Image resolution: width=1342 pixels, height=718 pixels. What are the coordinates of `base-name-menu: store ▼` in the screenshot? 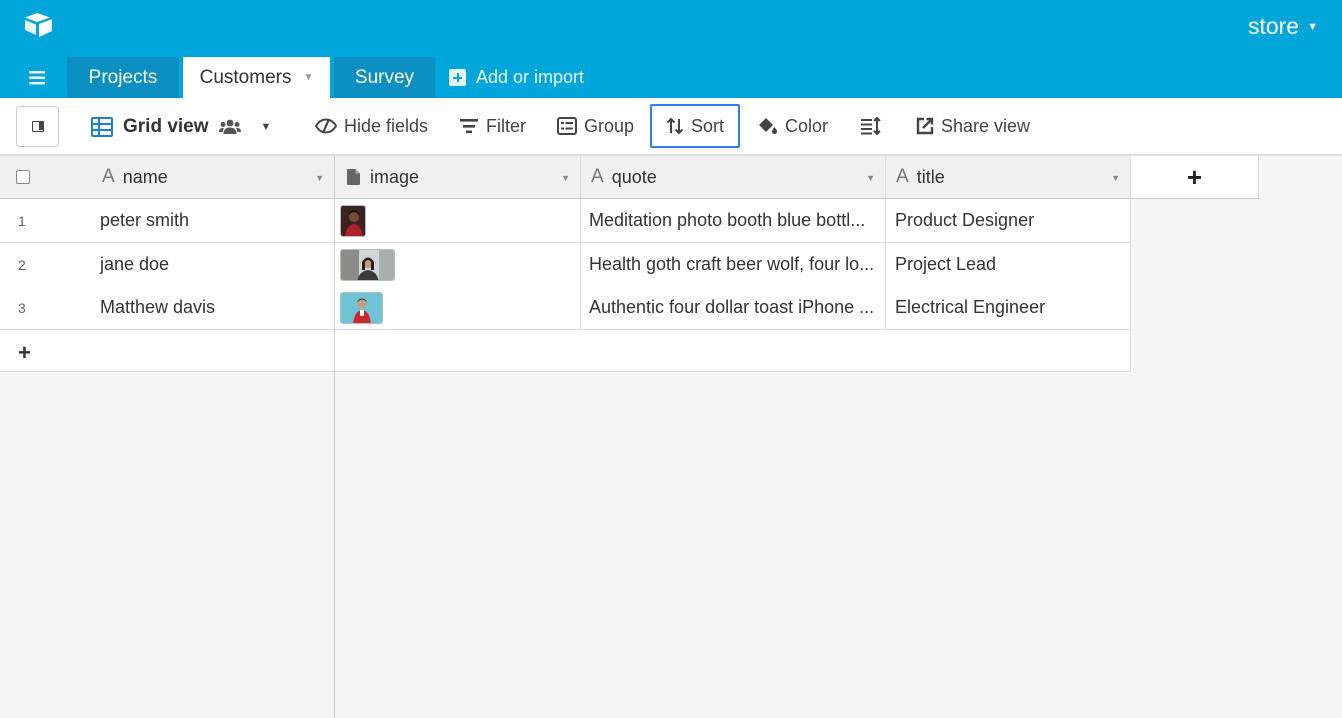 It's located at (1283, 26).